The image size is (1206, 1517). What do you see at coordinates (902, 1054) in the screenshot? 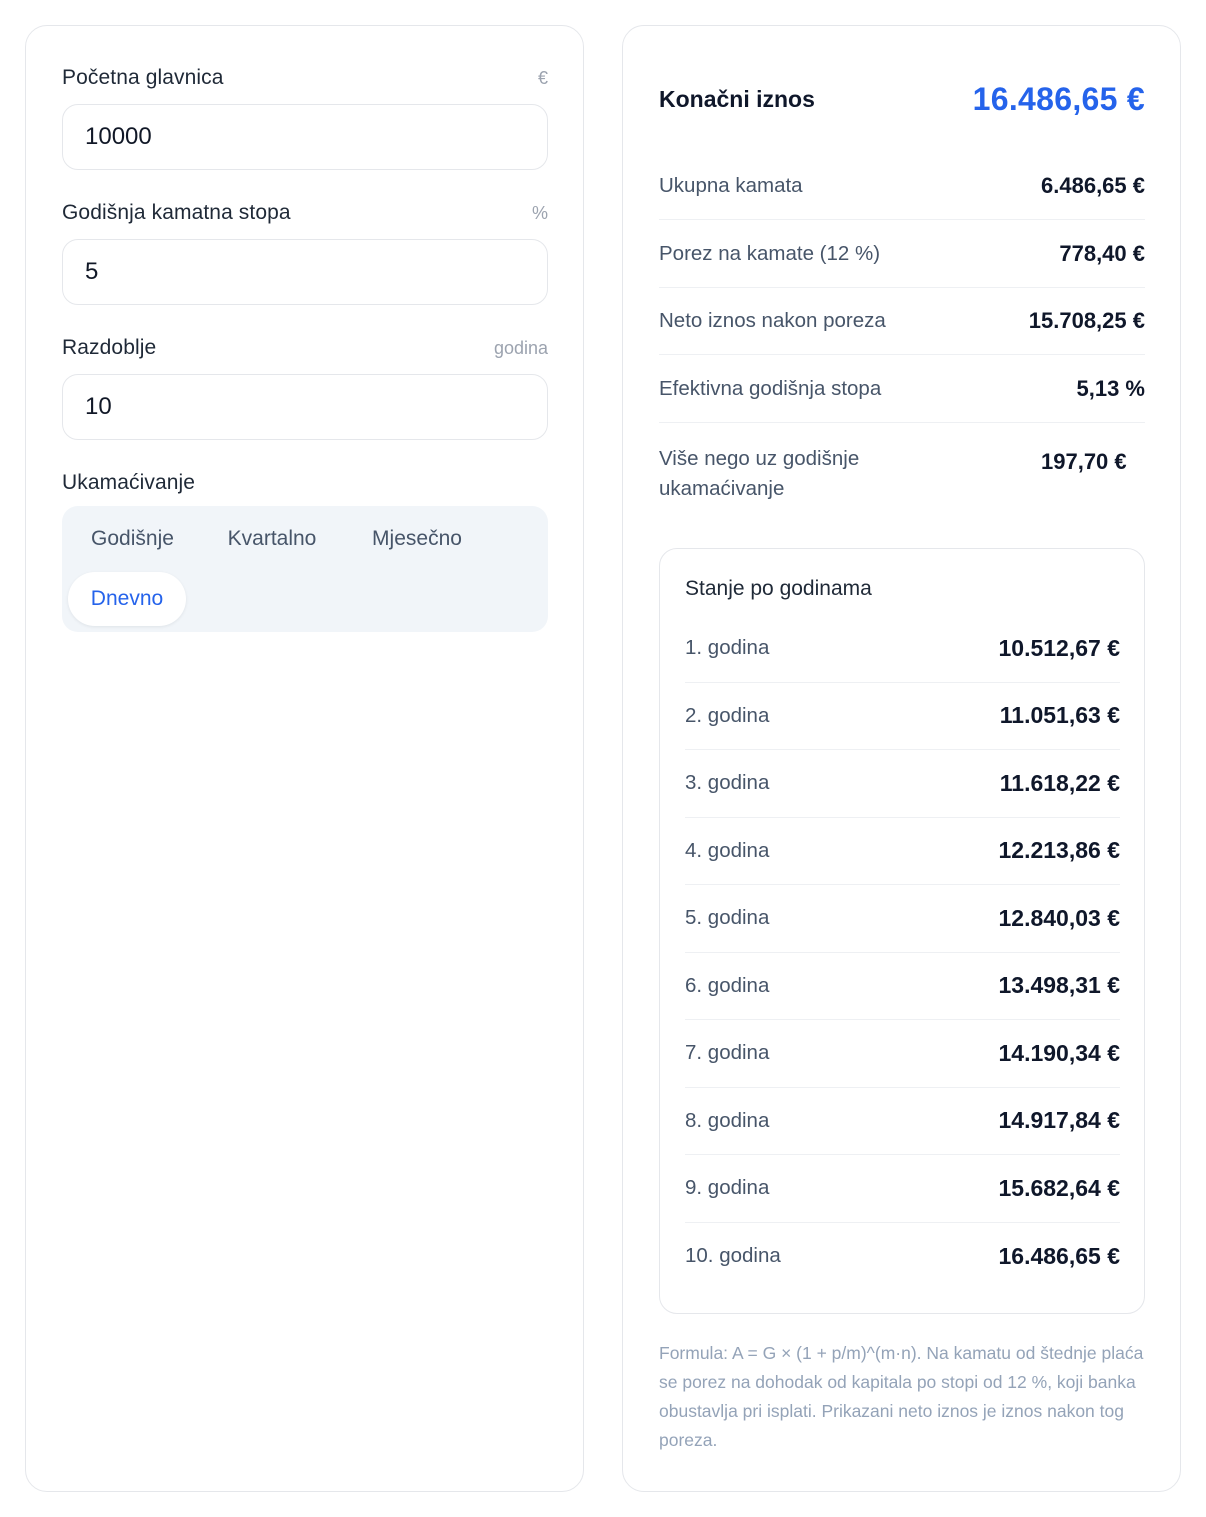
I see `table-row: 7. godina 14.190,34 €` at bounding box center [902, 1054].